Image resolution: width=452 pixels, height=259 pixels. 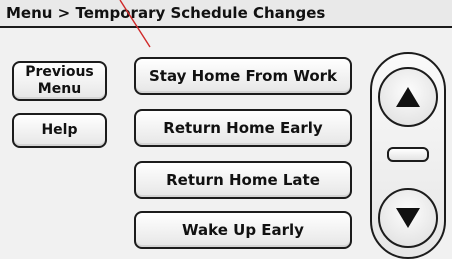 I want to click on menu-item-label: Stay Home From Work, so click(x=243, y=76).